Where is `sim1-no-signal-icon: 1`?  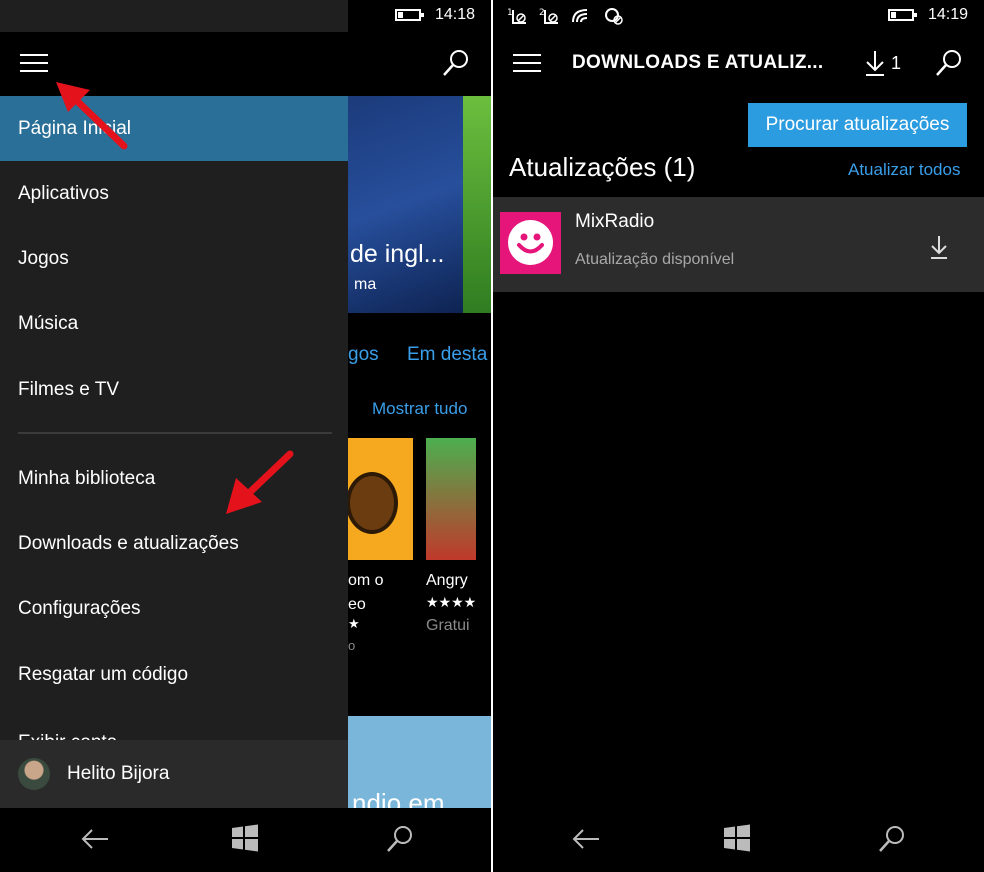
sim1-no-signal-icon: 1 is located at coordinates (516, 16).